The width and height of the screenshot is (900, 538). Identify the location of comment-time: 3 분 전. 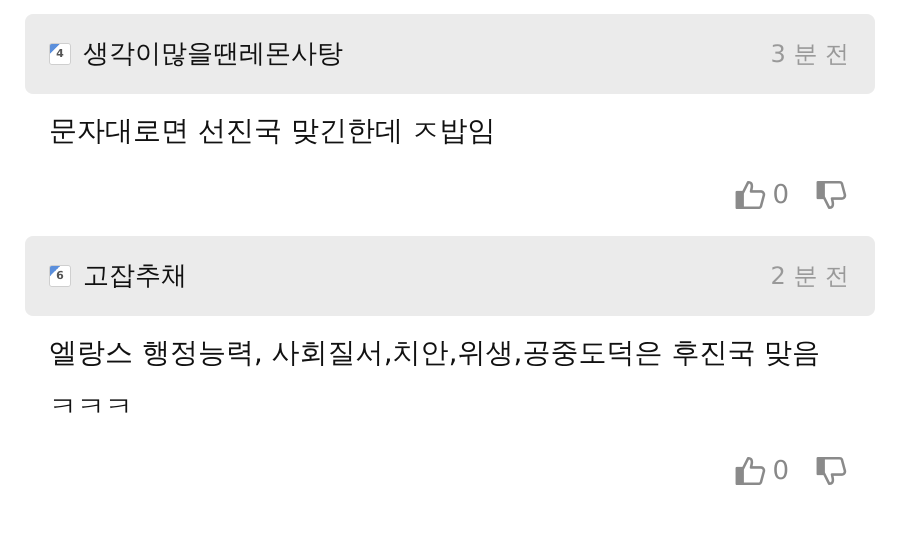
(809, 54).